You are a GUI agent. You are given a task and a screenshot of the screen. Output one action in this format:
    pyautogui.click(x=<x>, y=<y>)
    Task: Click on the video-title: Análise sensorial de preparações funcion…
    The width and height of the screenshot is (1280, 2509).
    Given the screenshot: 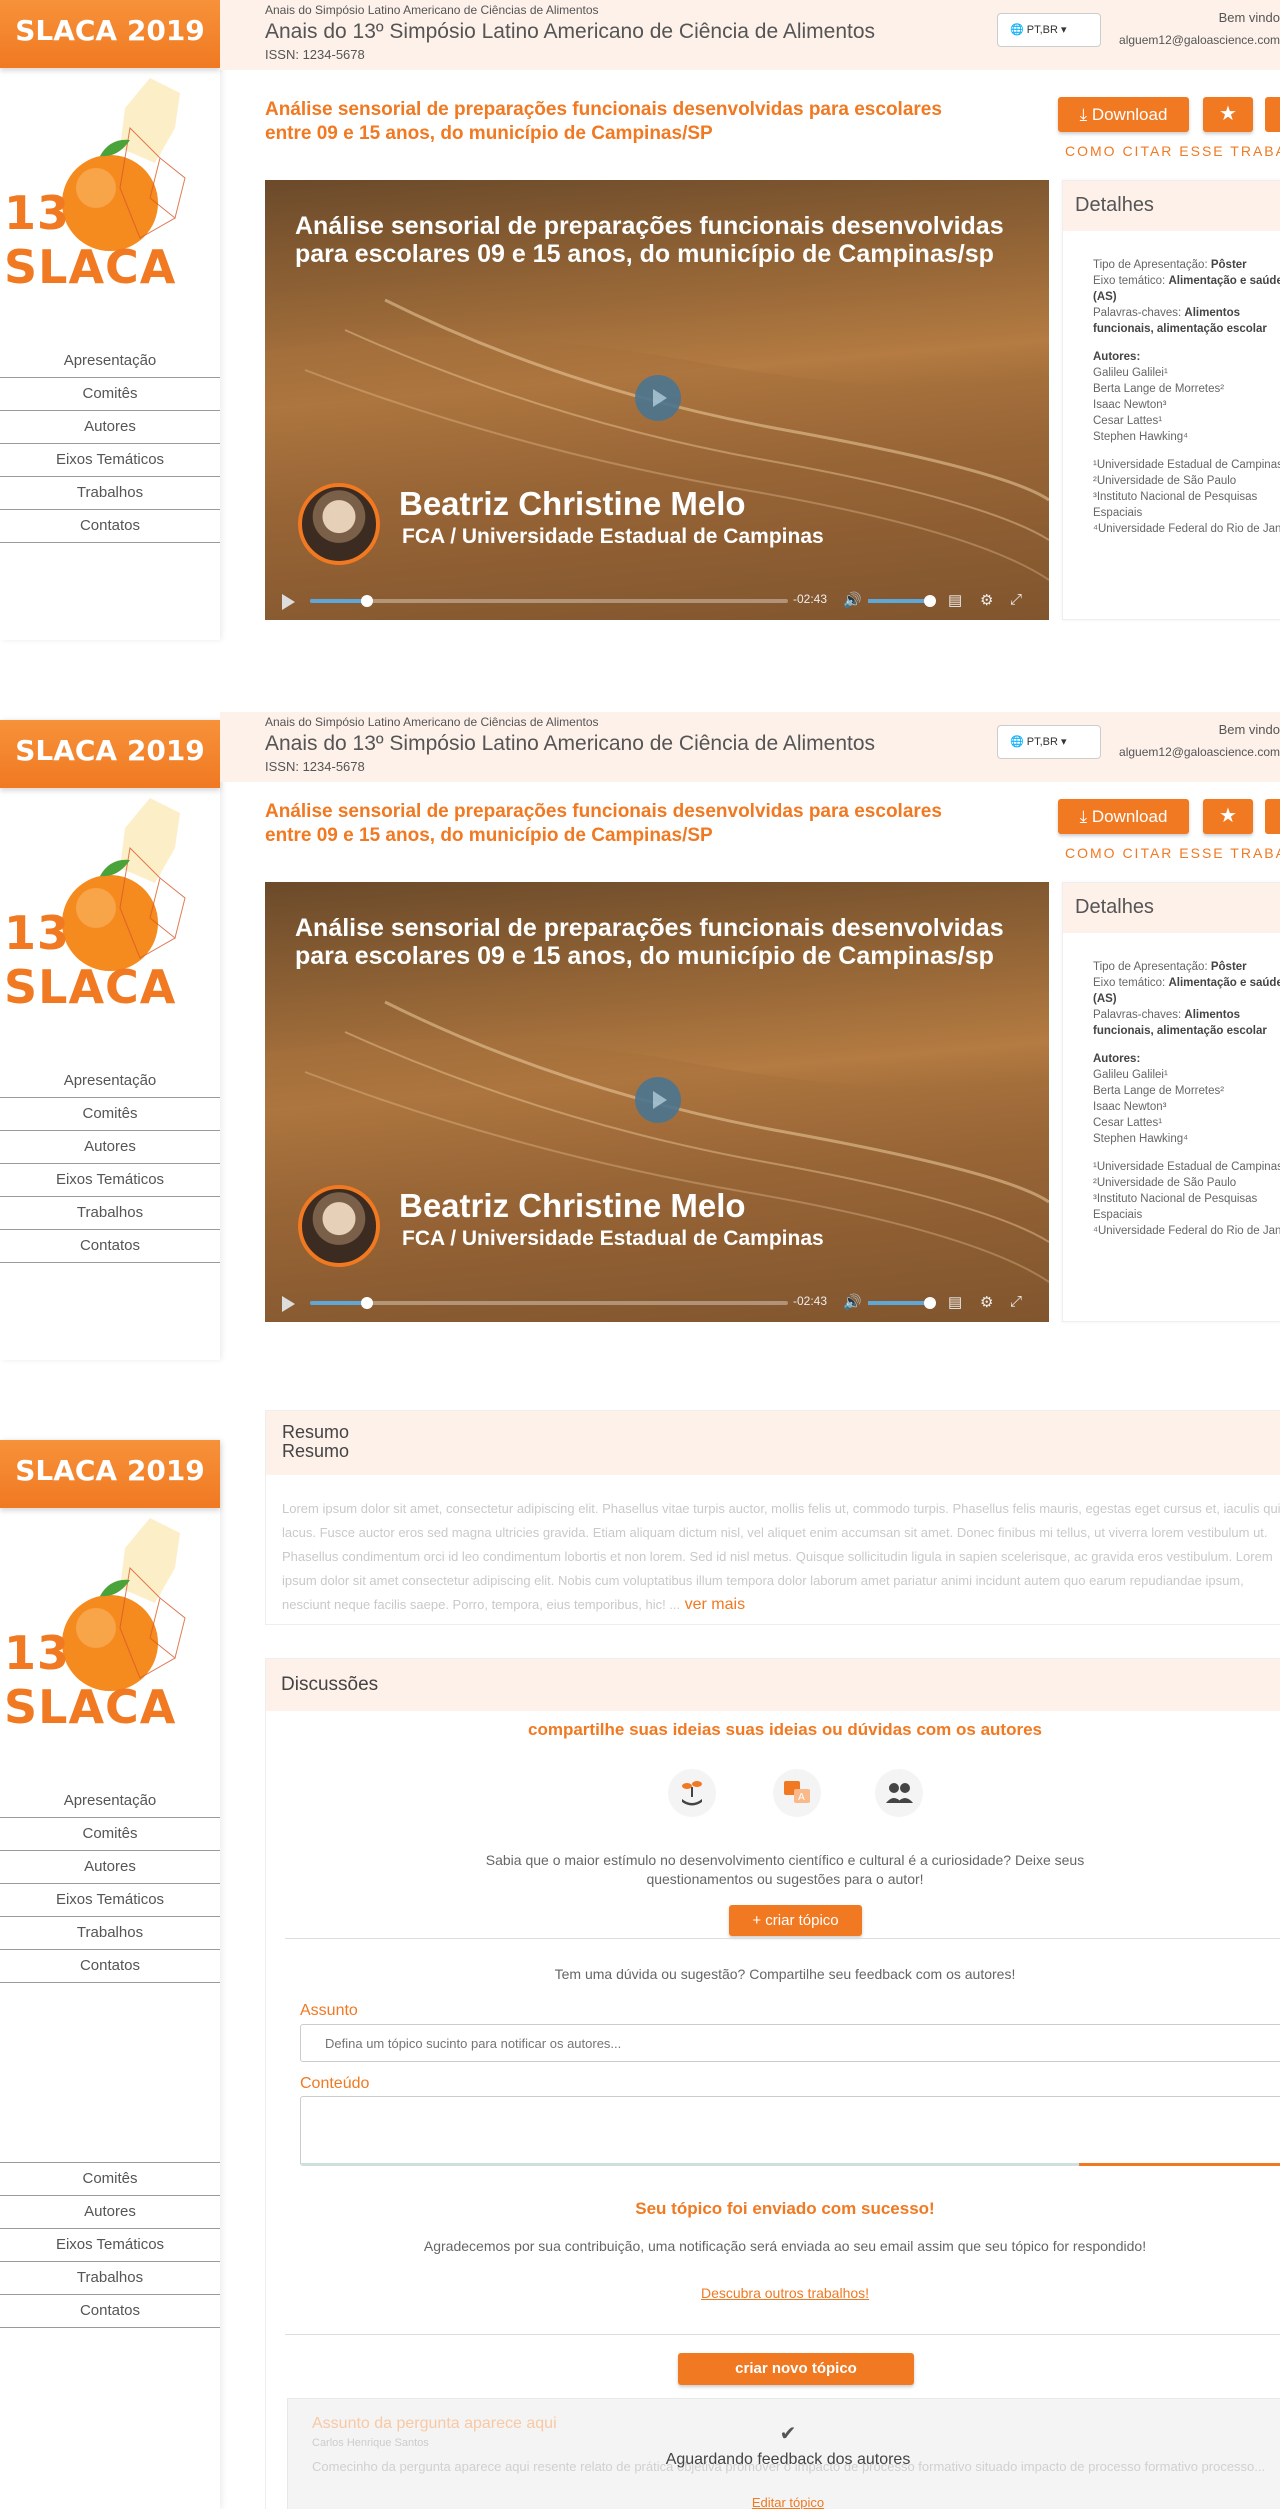 What is the action you would take?
    pyautogui.click(x=649, y=240)
    